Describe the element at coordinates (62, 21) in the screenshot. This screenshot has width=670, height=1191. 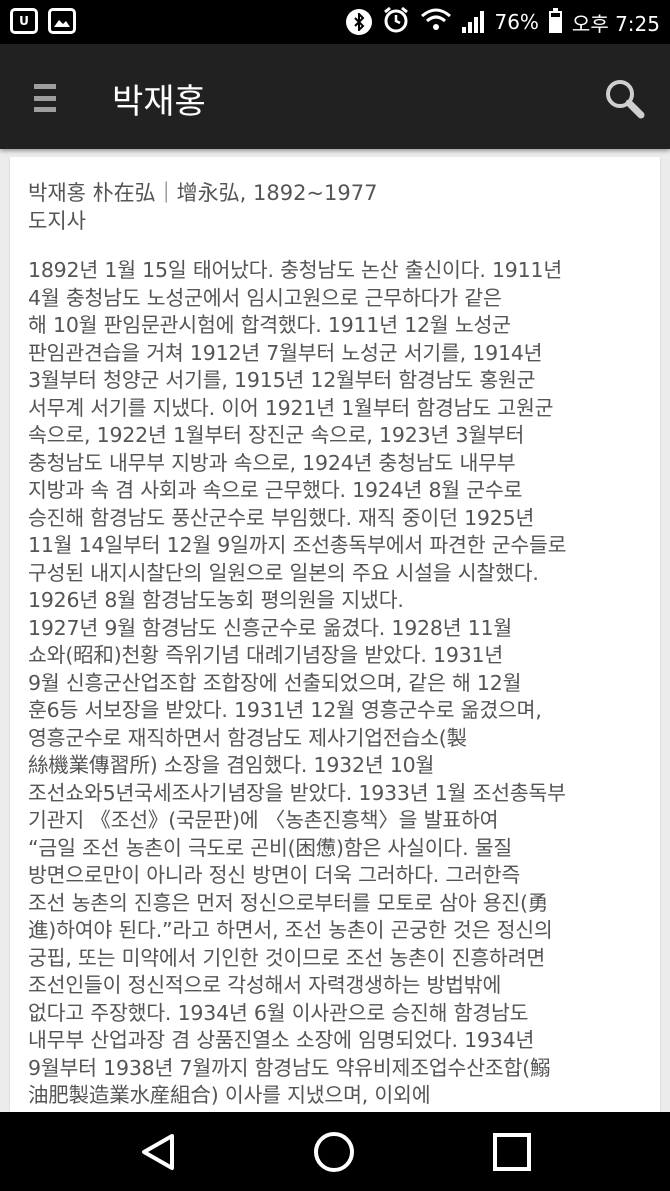
I see `image-icon` at that location.